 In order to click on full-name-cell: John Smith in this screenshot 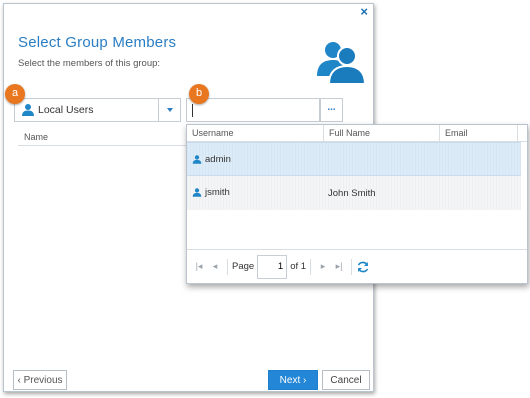, I will do `click(352, 193)`.